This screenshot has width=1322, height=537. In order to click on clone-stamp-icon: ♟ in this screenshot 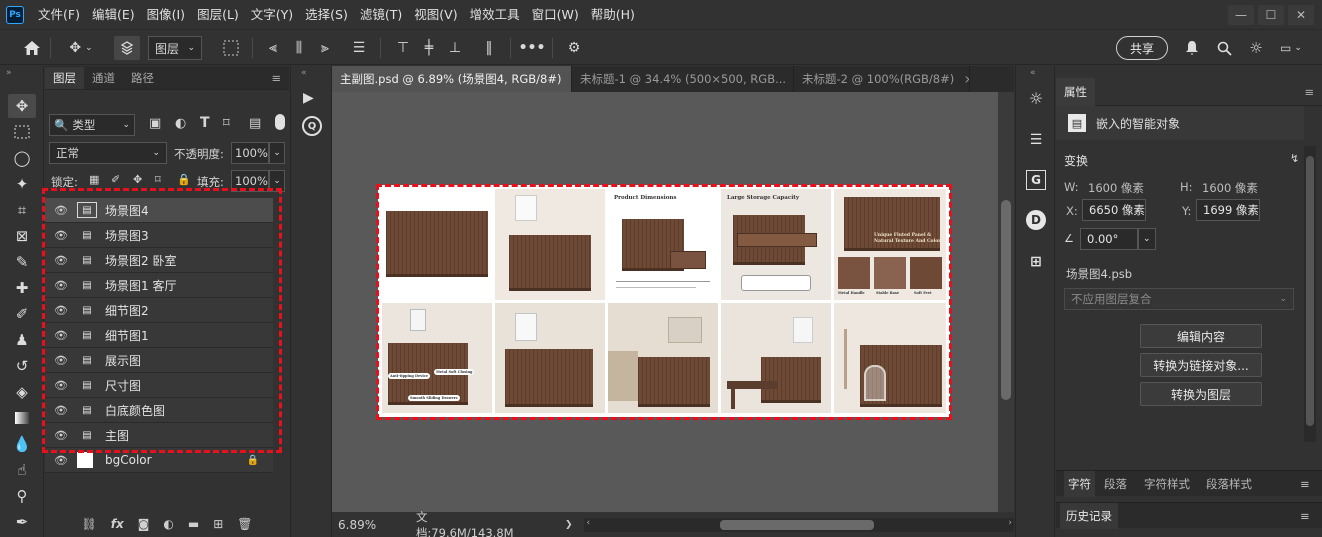, I will do `click(22, 340)`.